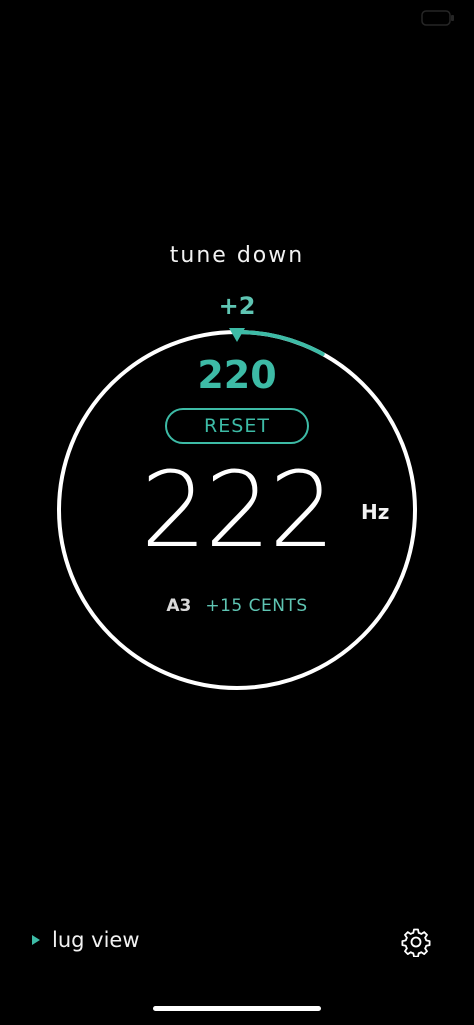  What do you see at coordinates (36, 940) in the screenshot?
I see `play-icon` at bounding box center [36, 940].